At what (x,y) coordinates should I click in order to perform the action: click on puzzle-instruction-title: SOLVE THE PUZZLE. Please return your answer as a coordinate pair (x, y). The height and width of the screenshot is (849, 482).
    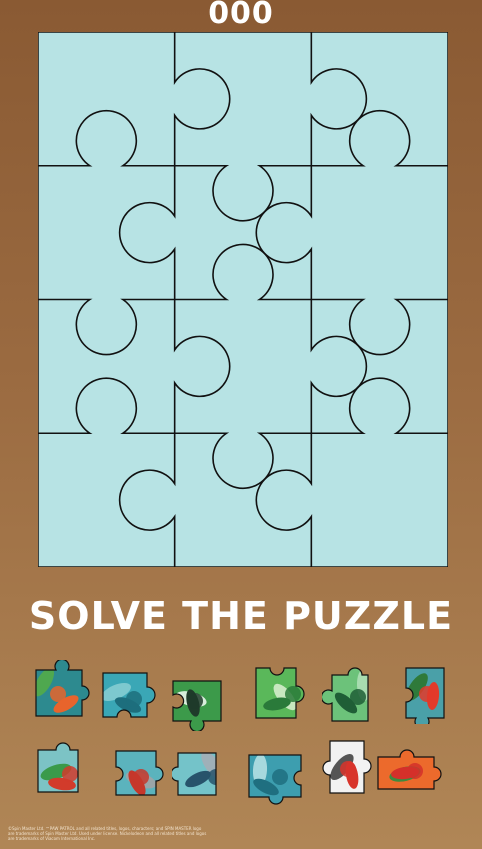
    Looking at the image, I should click on (241, 616).